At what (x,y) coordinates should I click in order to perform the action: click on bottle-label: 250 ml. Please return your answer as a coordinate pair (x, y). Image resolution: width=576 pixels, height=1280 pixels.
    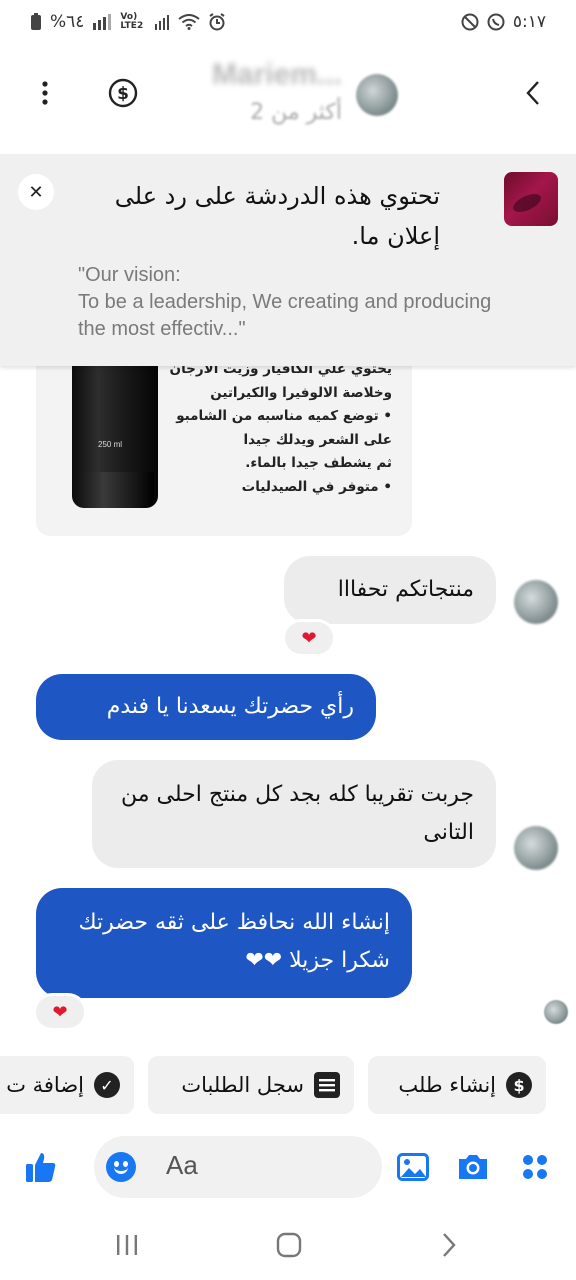
    Looking at the image, I should click on (110, 444).